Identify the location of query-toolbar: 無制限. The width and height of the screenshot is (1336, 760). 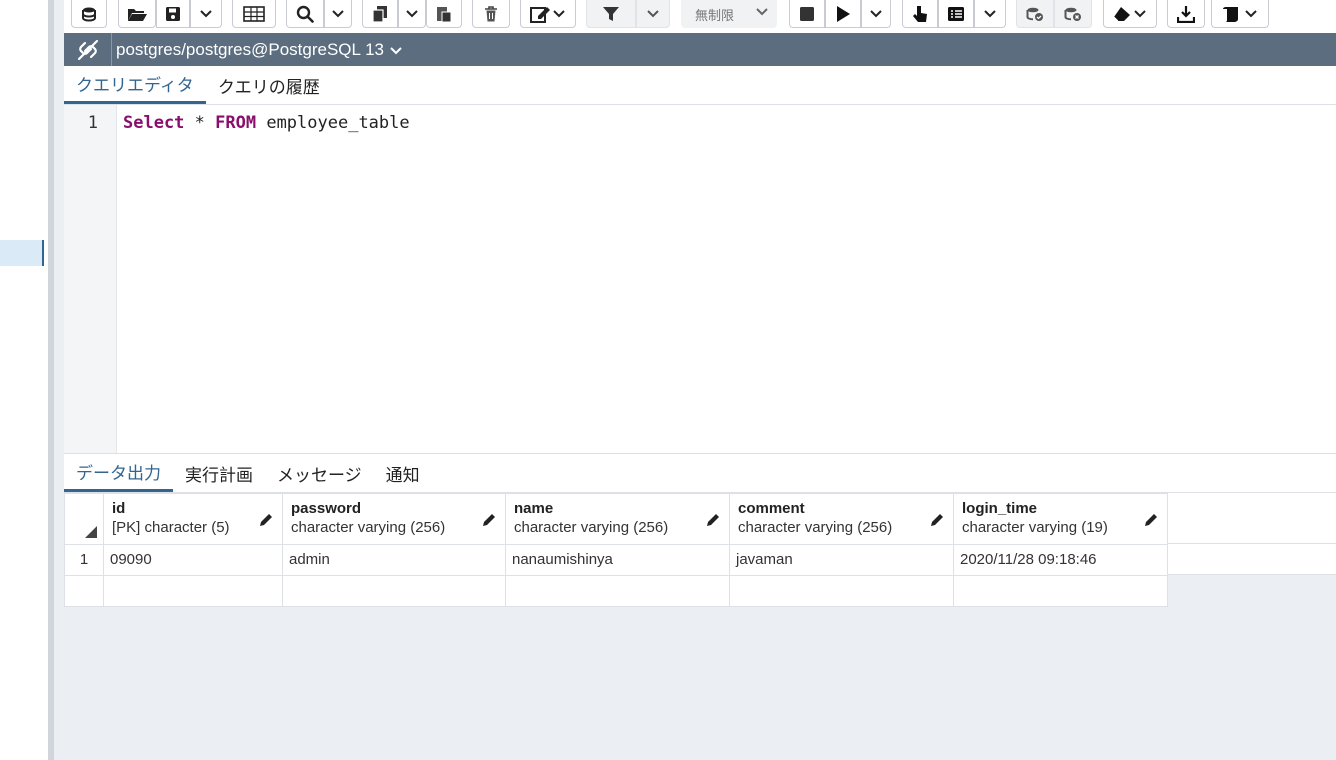
(700, 16).